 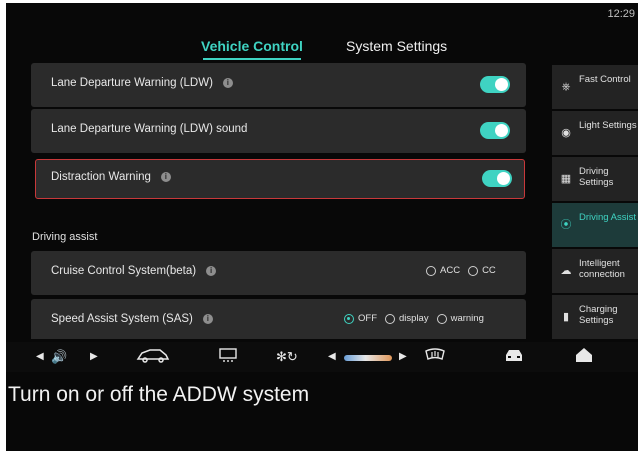 I want to click on sidebar-item-charging-settings: ▮ Charging Settings, so click(x=595, y=317).